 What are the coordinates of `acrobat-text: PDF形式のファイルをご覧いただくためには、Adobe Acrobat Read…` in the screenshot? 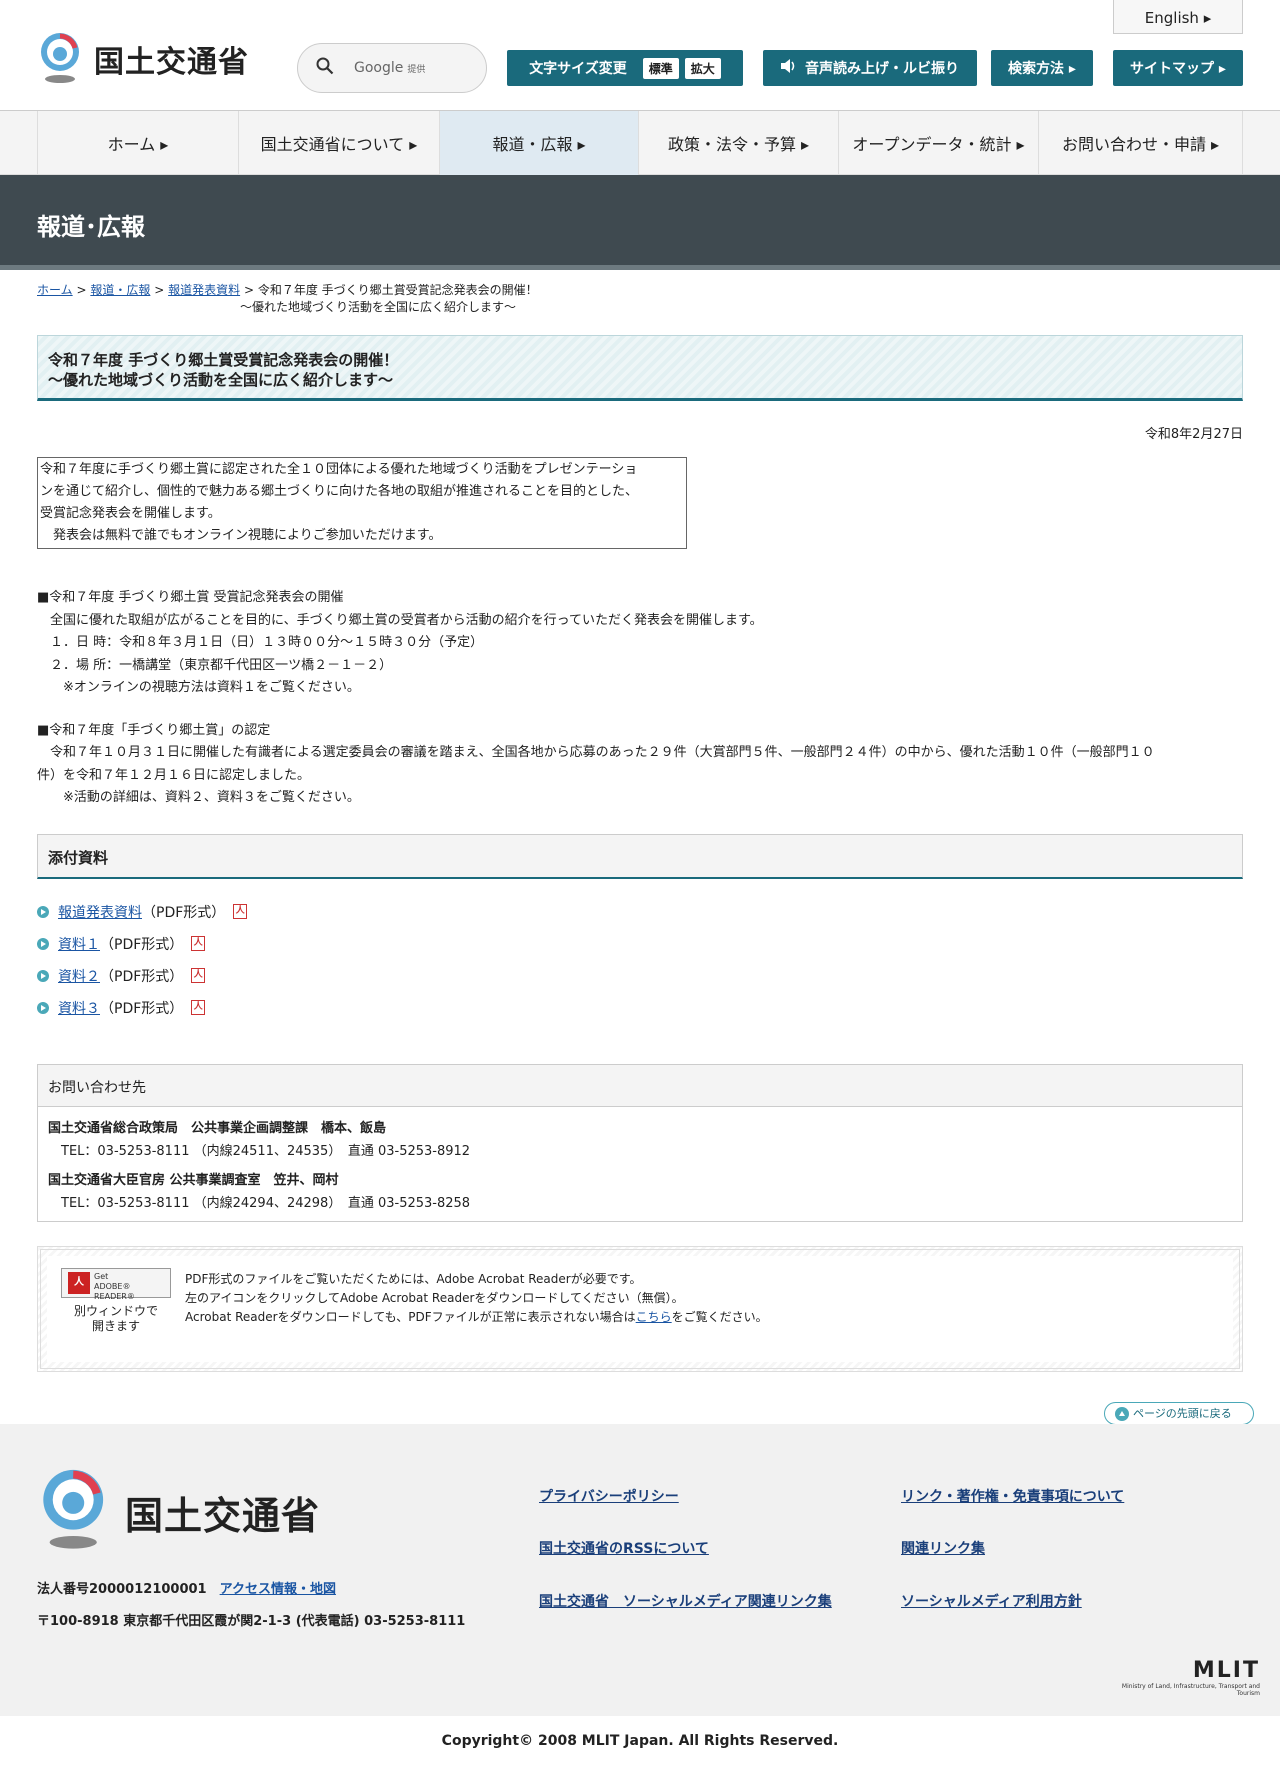 It's located at (476, 1298).